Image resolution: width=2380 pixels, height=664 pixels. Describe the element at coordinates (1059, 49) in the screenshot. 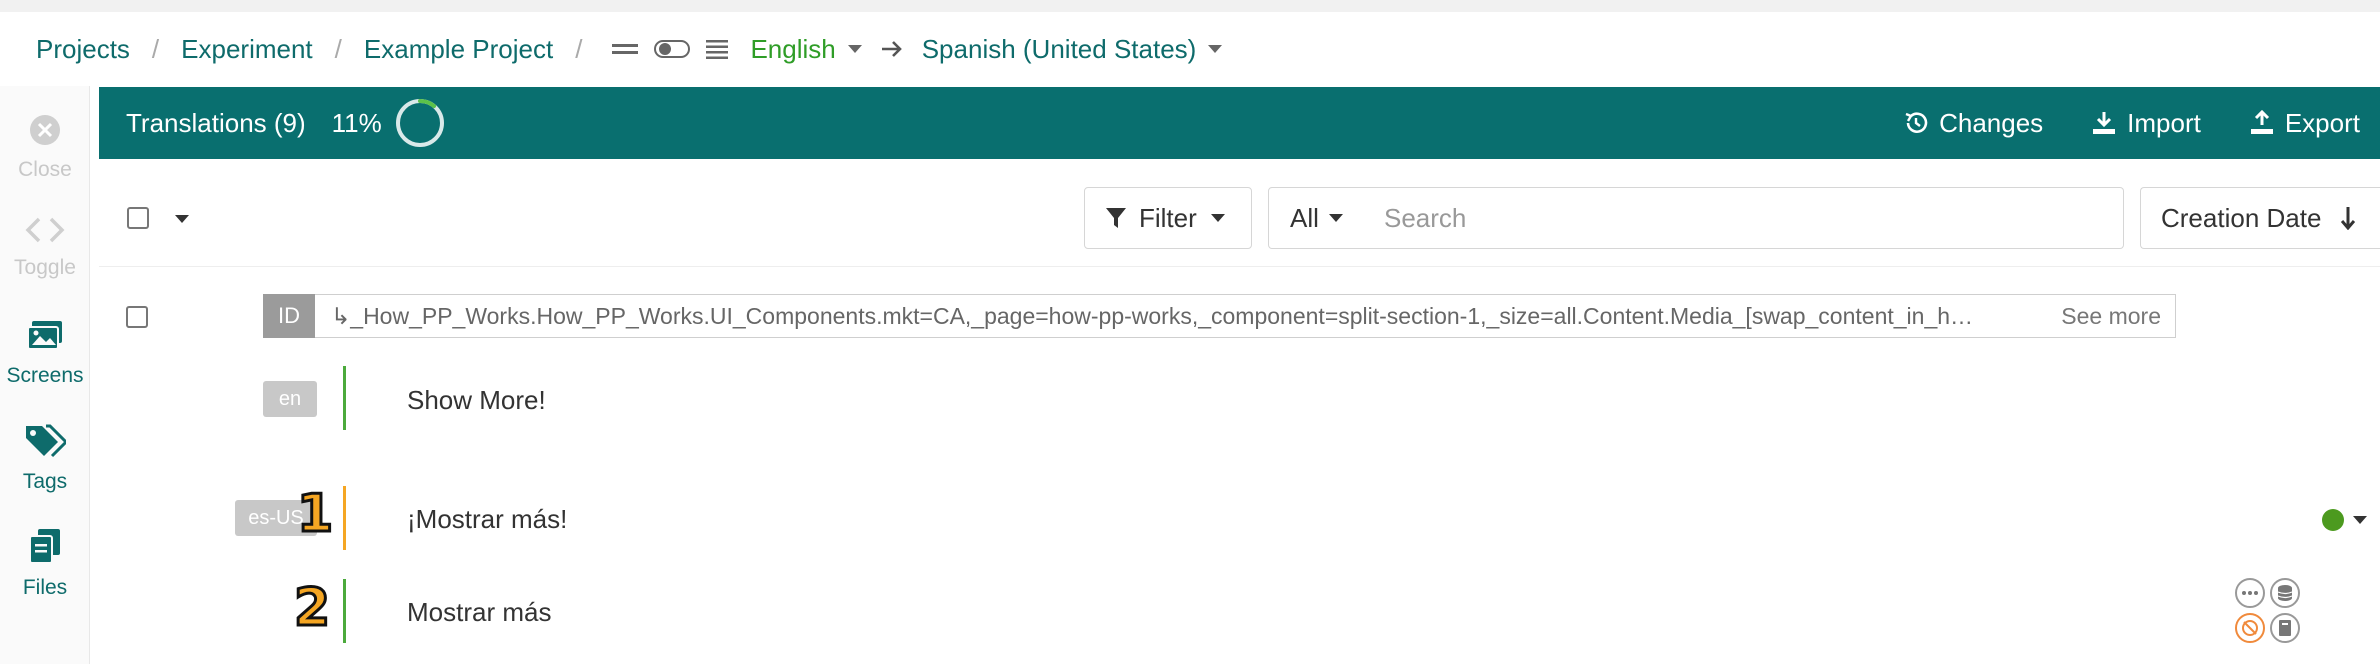

I see `target-language-select: Spanish (United States)` at that location.